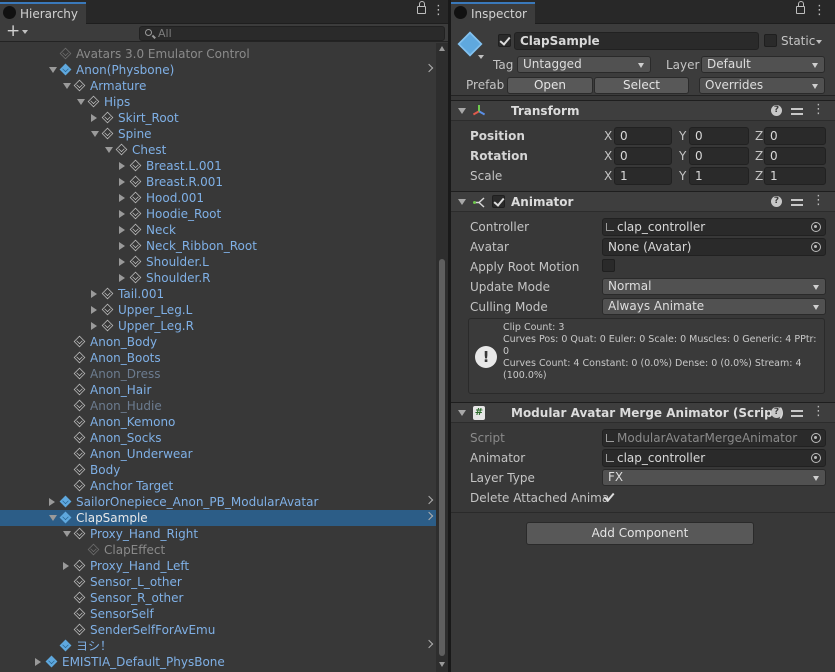 This screenshot has height=672, width=835. I want to click on hierarchy-row: ヨシ！, so click(218, 646).